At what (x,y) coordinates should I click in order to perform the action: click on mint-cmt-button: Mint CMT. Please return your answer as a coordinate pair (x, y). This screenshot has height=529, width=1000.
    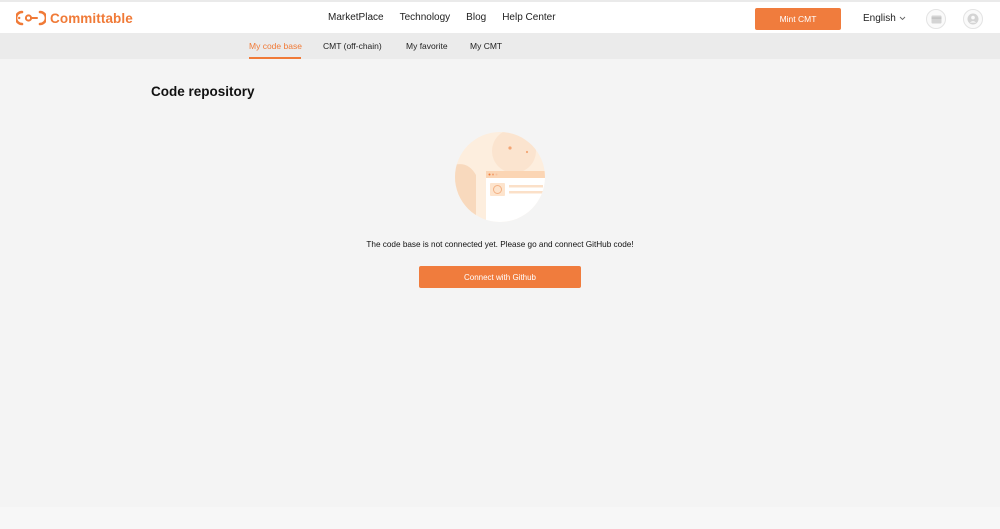
    Looking at the image, I should click on (798, 19).